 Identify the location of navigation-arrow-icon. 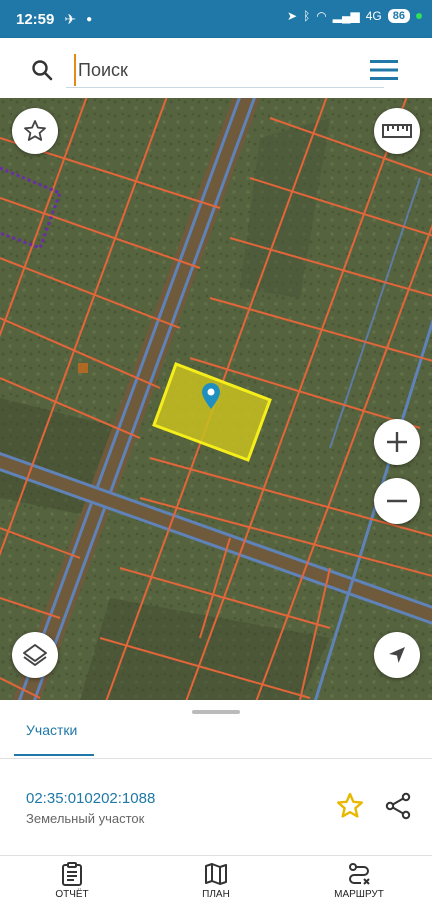
(397, 655).